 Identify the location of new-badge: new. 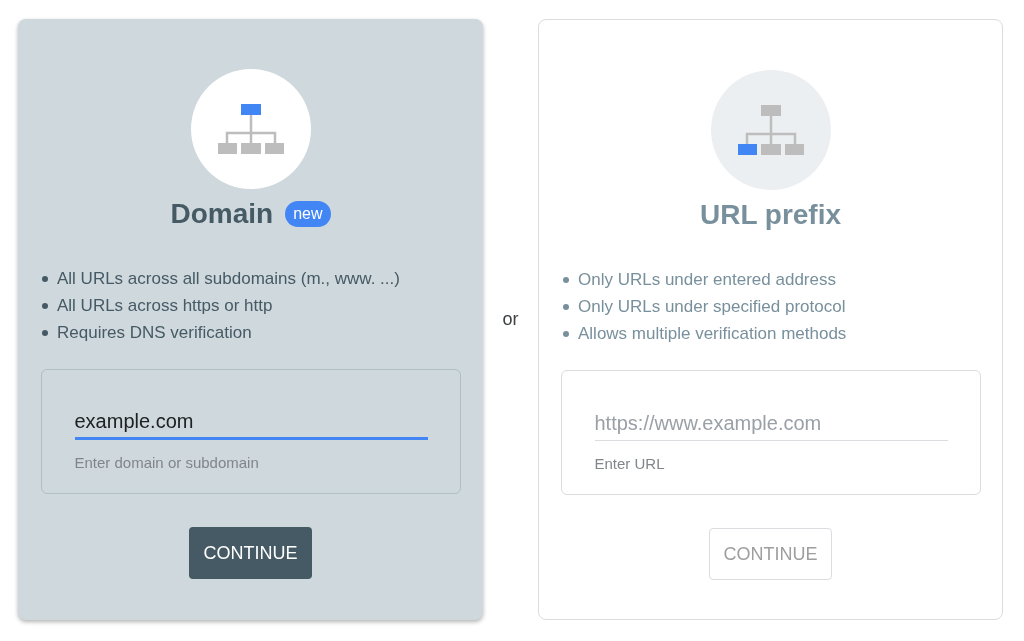
(308, 214).